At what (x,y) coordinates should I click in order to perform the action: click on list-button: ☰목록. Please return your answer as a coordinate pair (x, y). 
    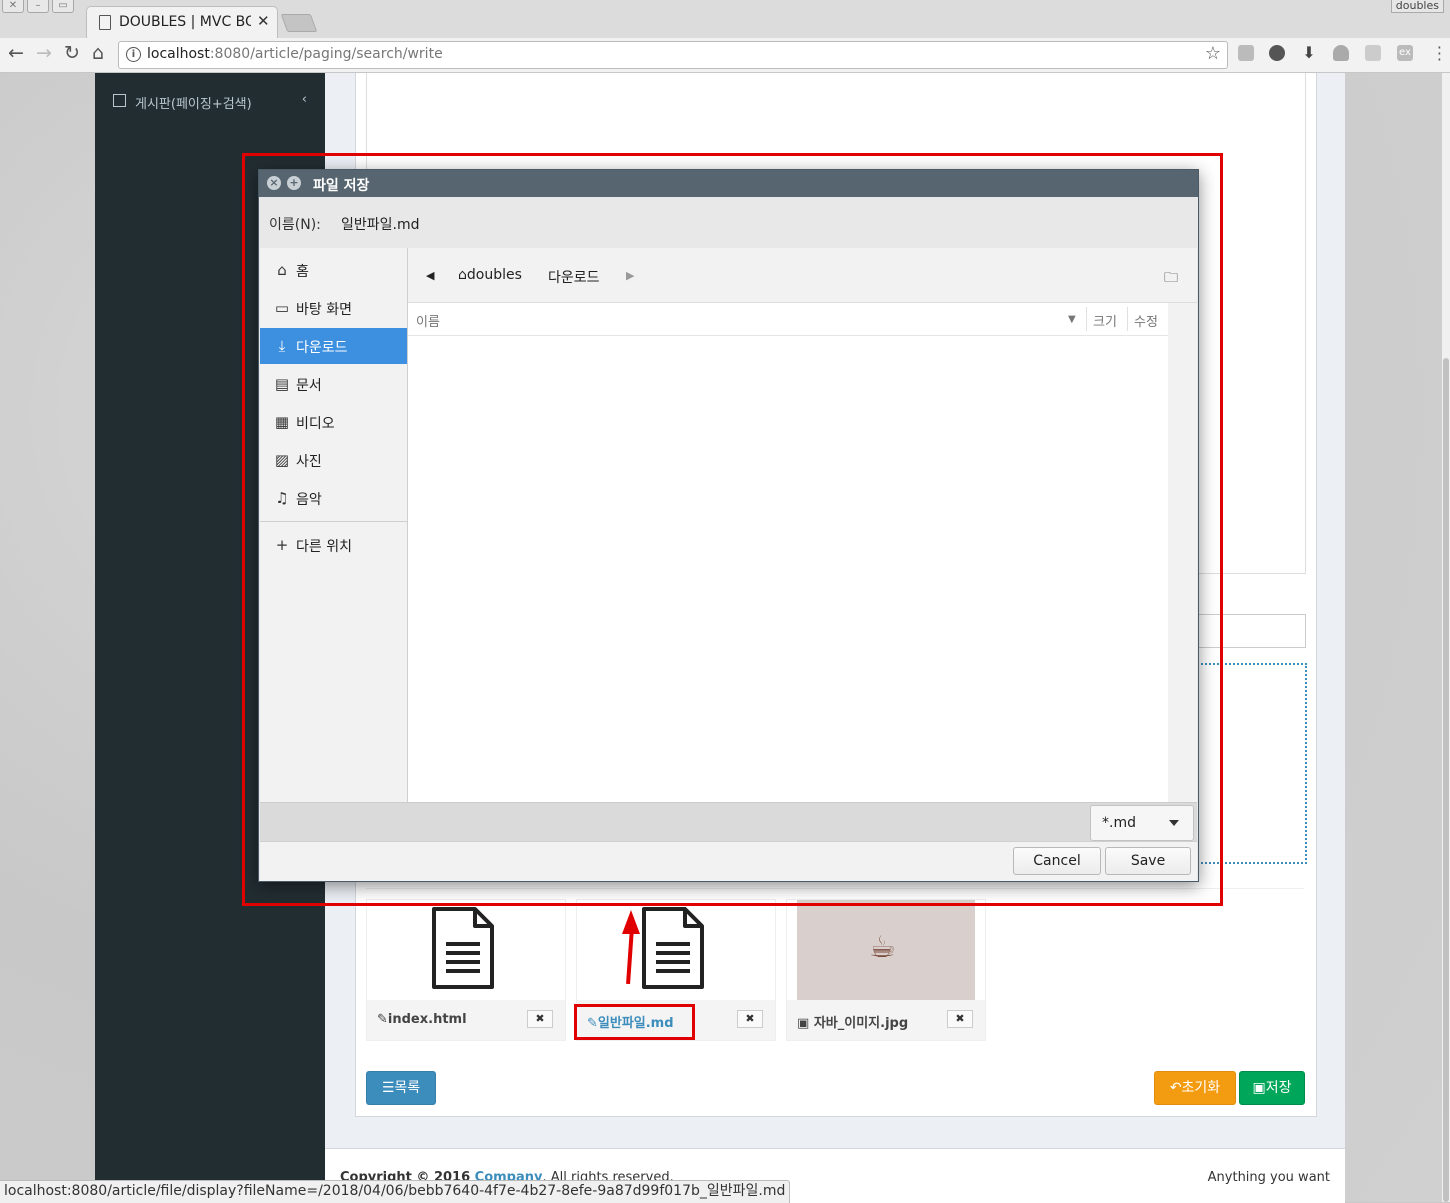
    Looking at the image, I should click on (401, 1088).